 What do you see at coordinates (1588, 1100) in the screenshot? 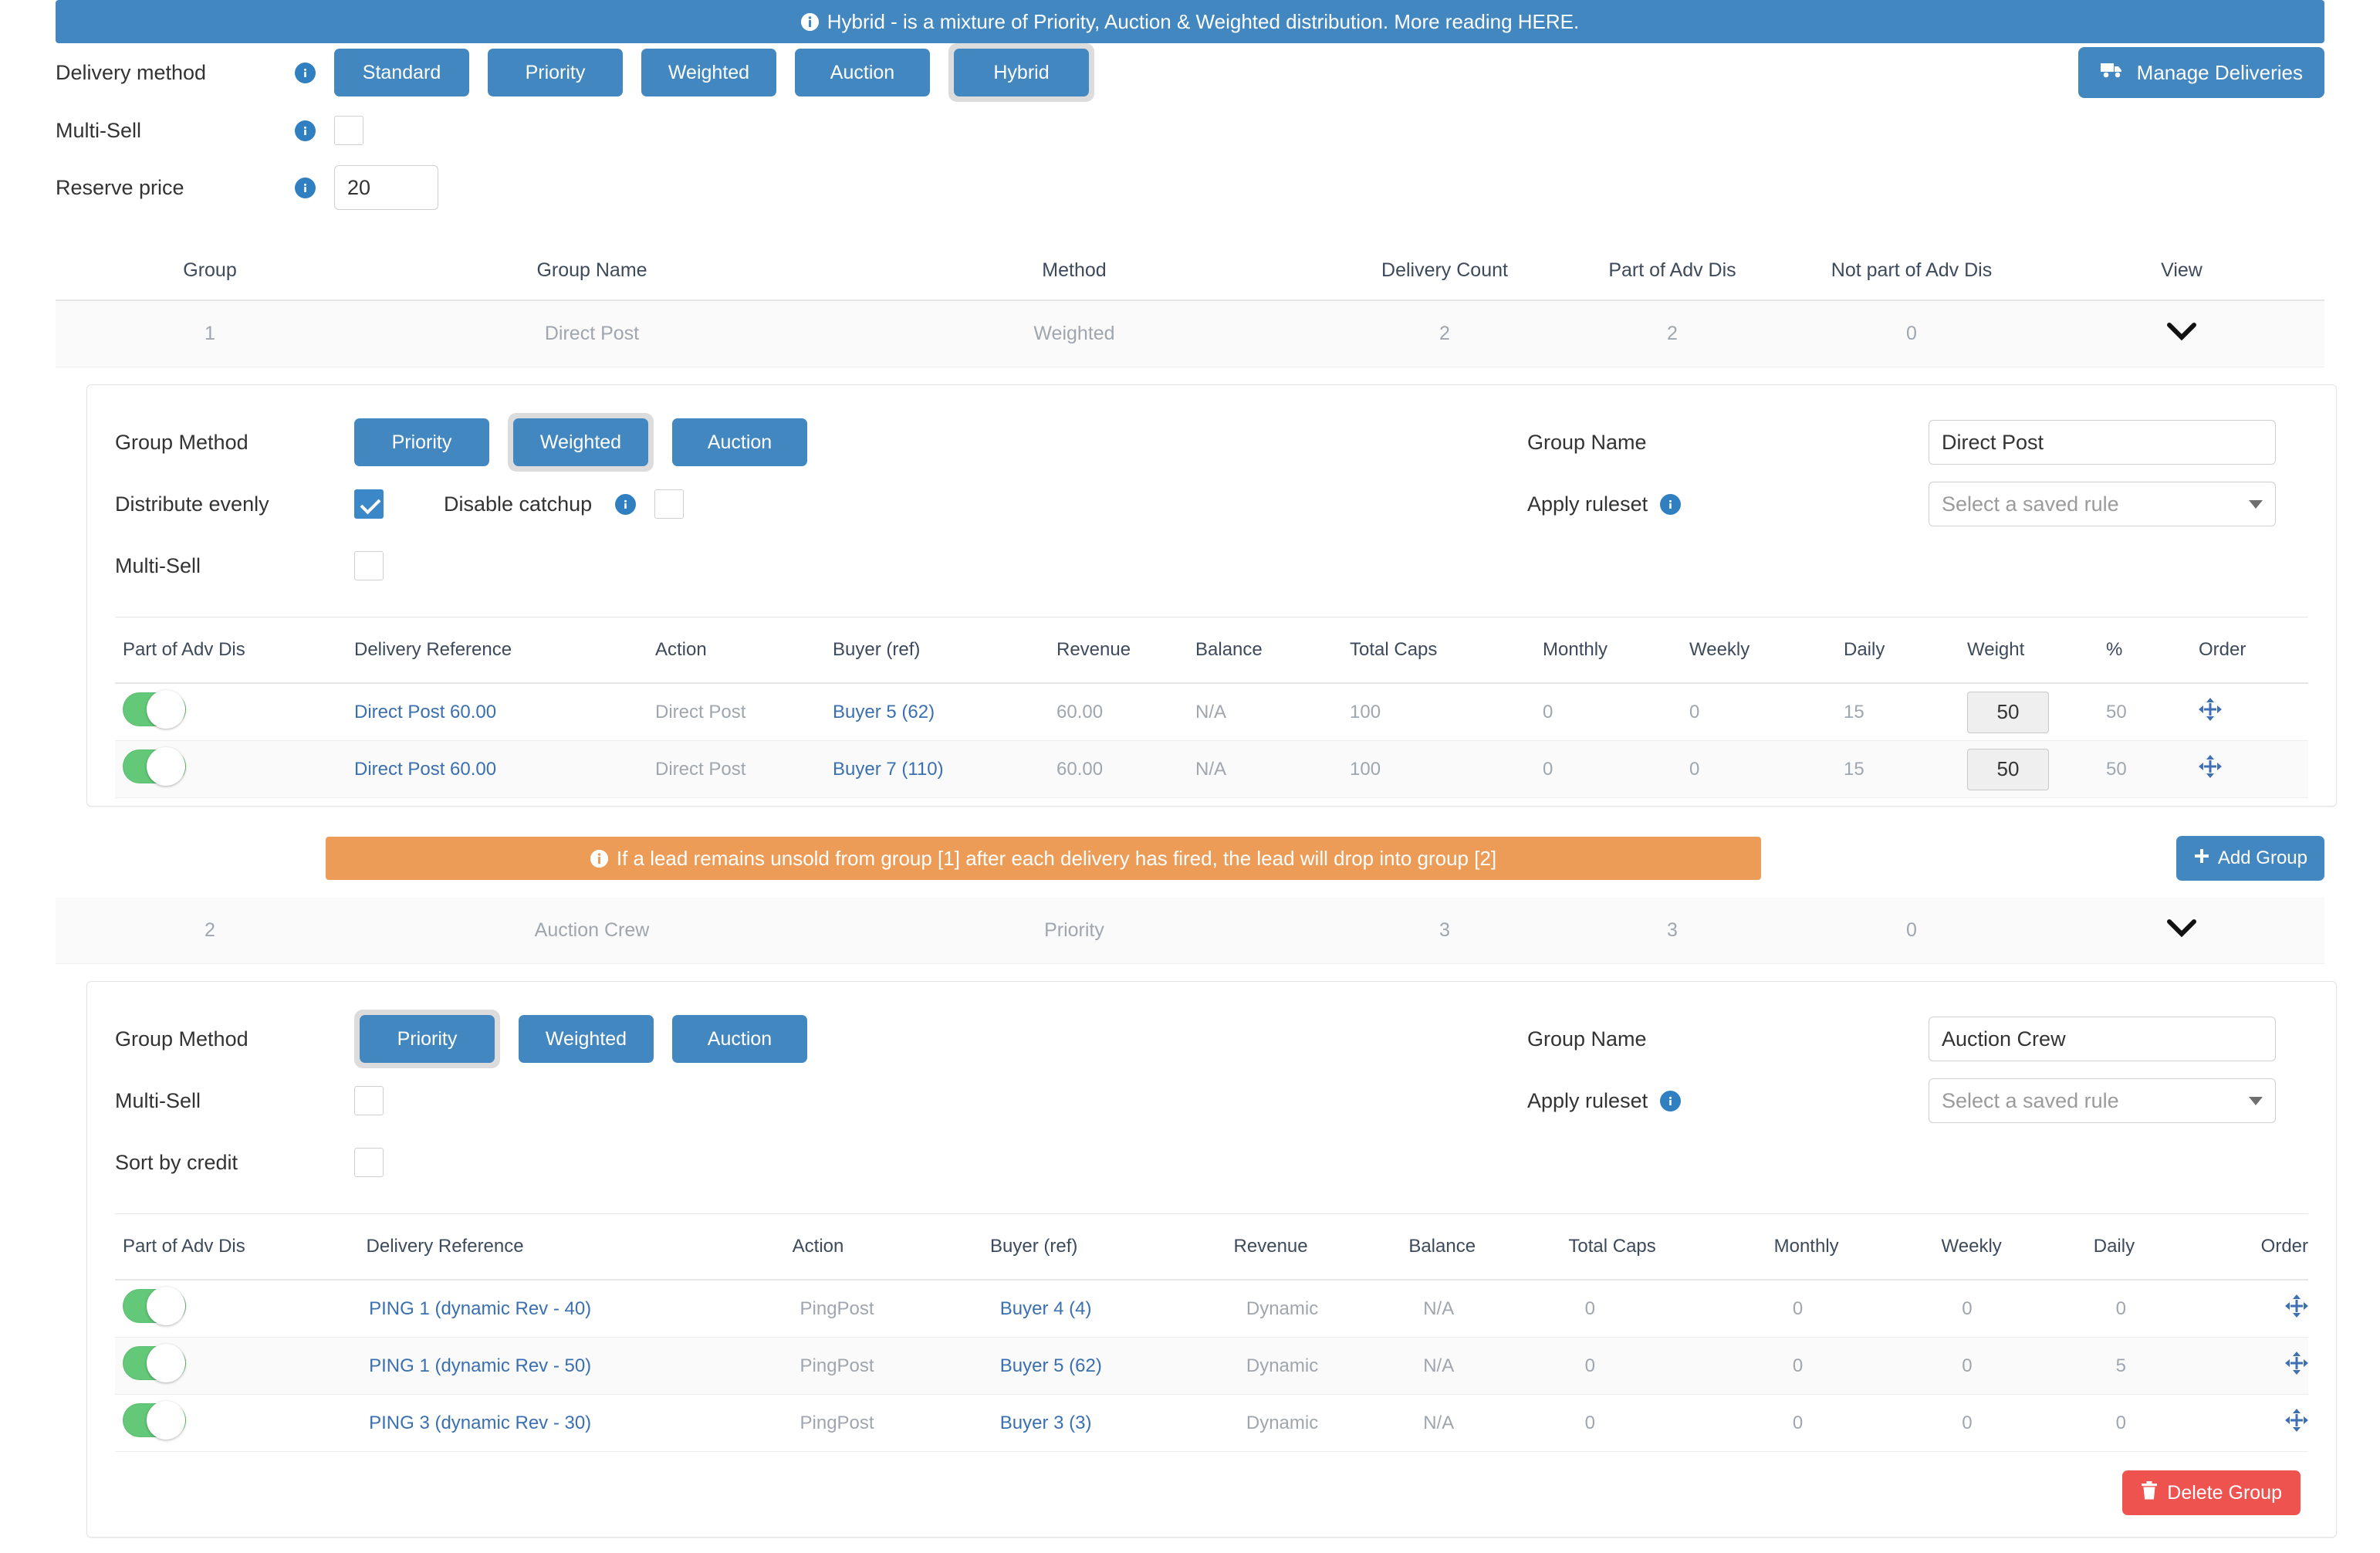
I see `group-2-ruleset-label: Apply ruleset` at bounding box center [1588, 1100].